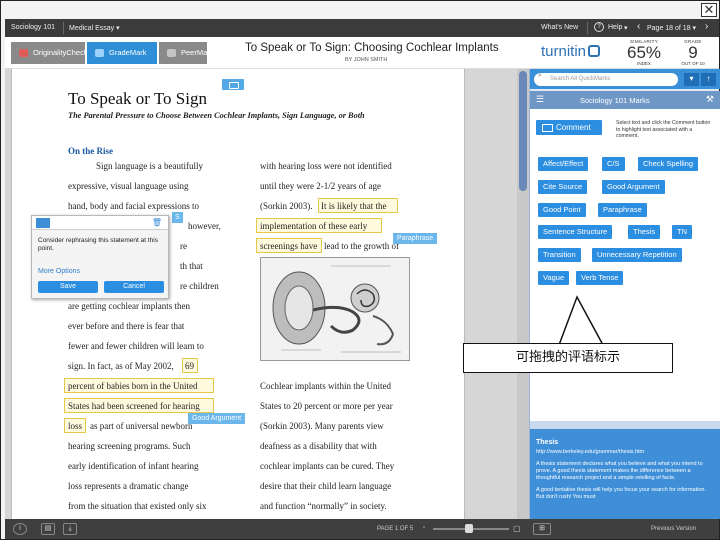 The height and width of the screenshot is (540, 720). I want to click on text-line: and function “normally” in society., so click(323, 506).